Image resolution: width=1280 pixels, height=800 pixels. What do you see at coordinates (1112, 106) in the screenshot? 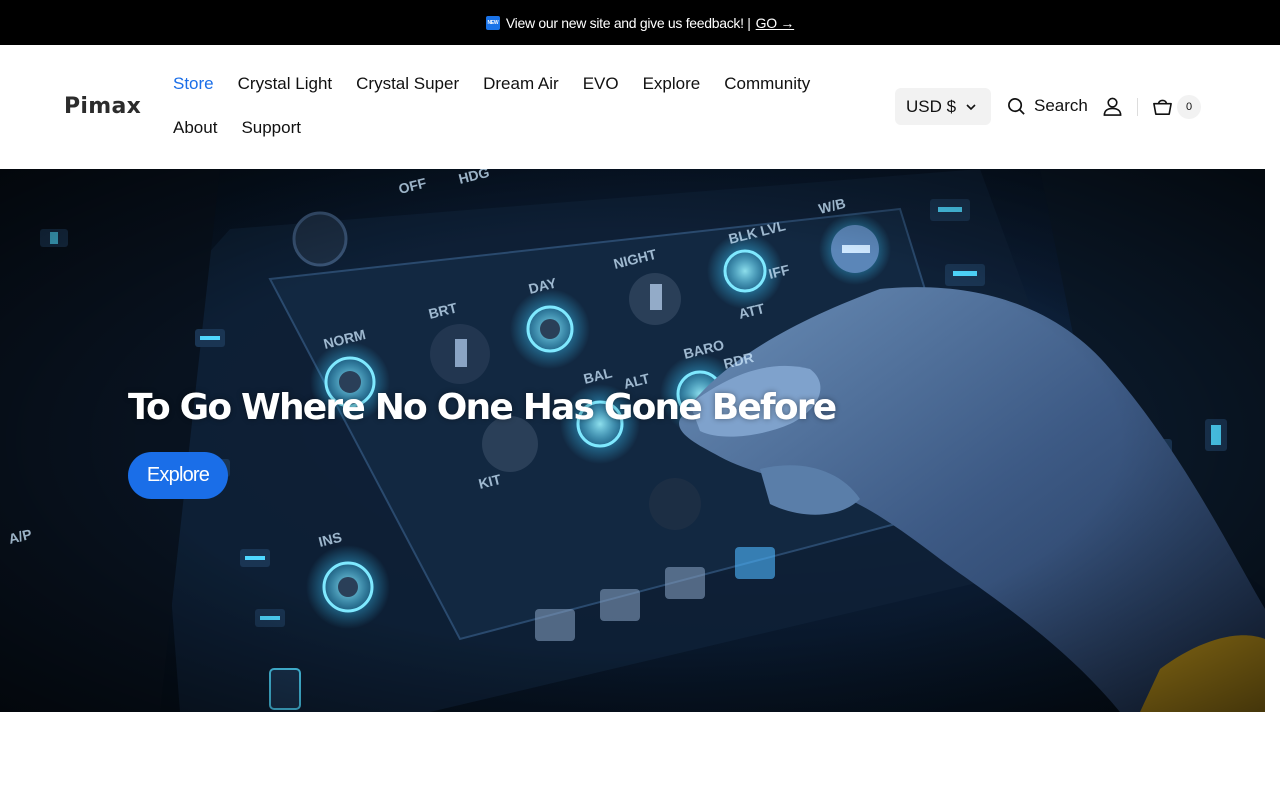
I see `user-icon` at bounding box center [1112, 106].